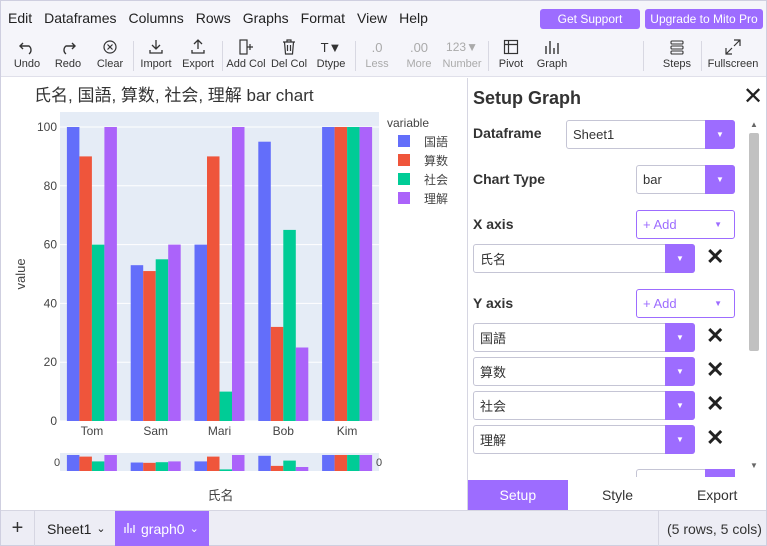  Describe the element at coordinates (47, 127) in the screenshot. I see `y-tick-label: 100` at that location.